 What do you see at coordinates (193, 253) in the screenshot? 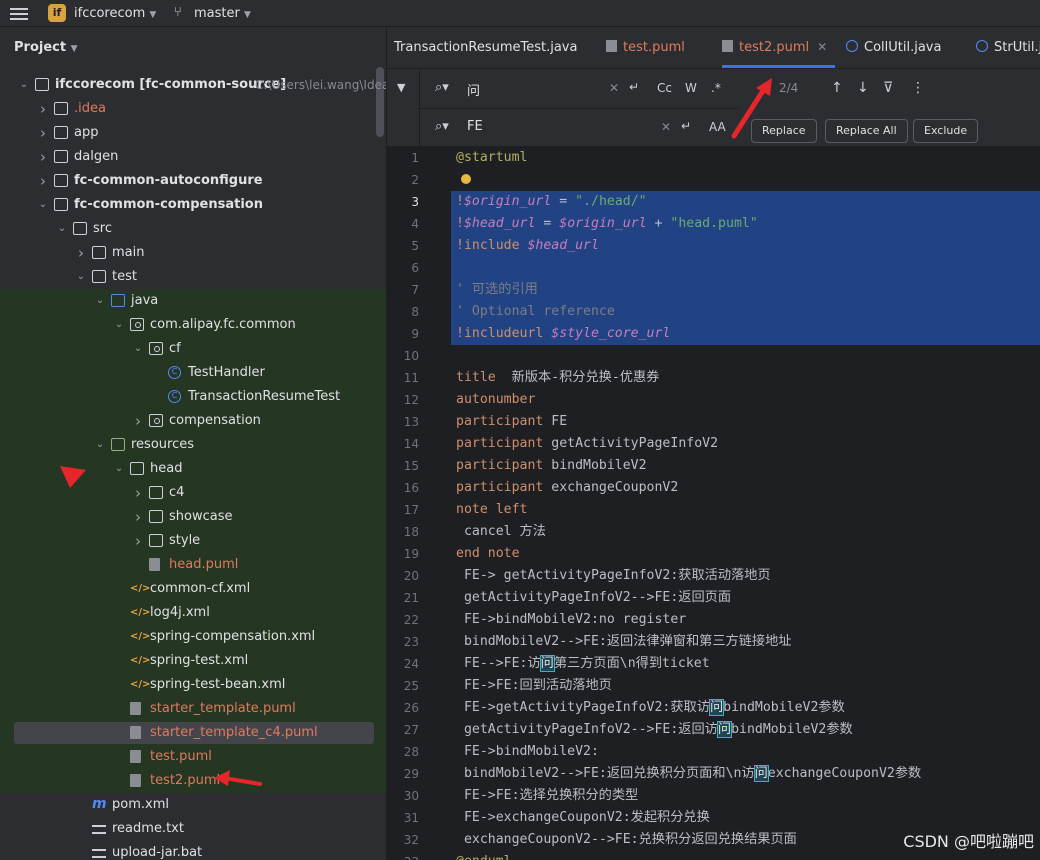
I see `tree-item: › main` at bounding box center [193, 253].